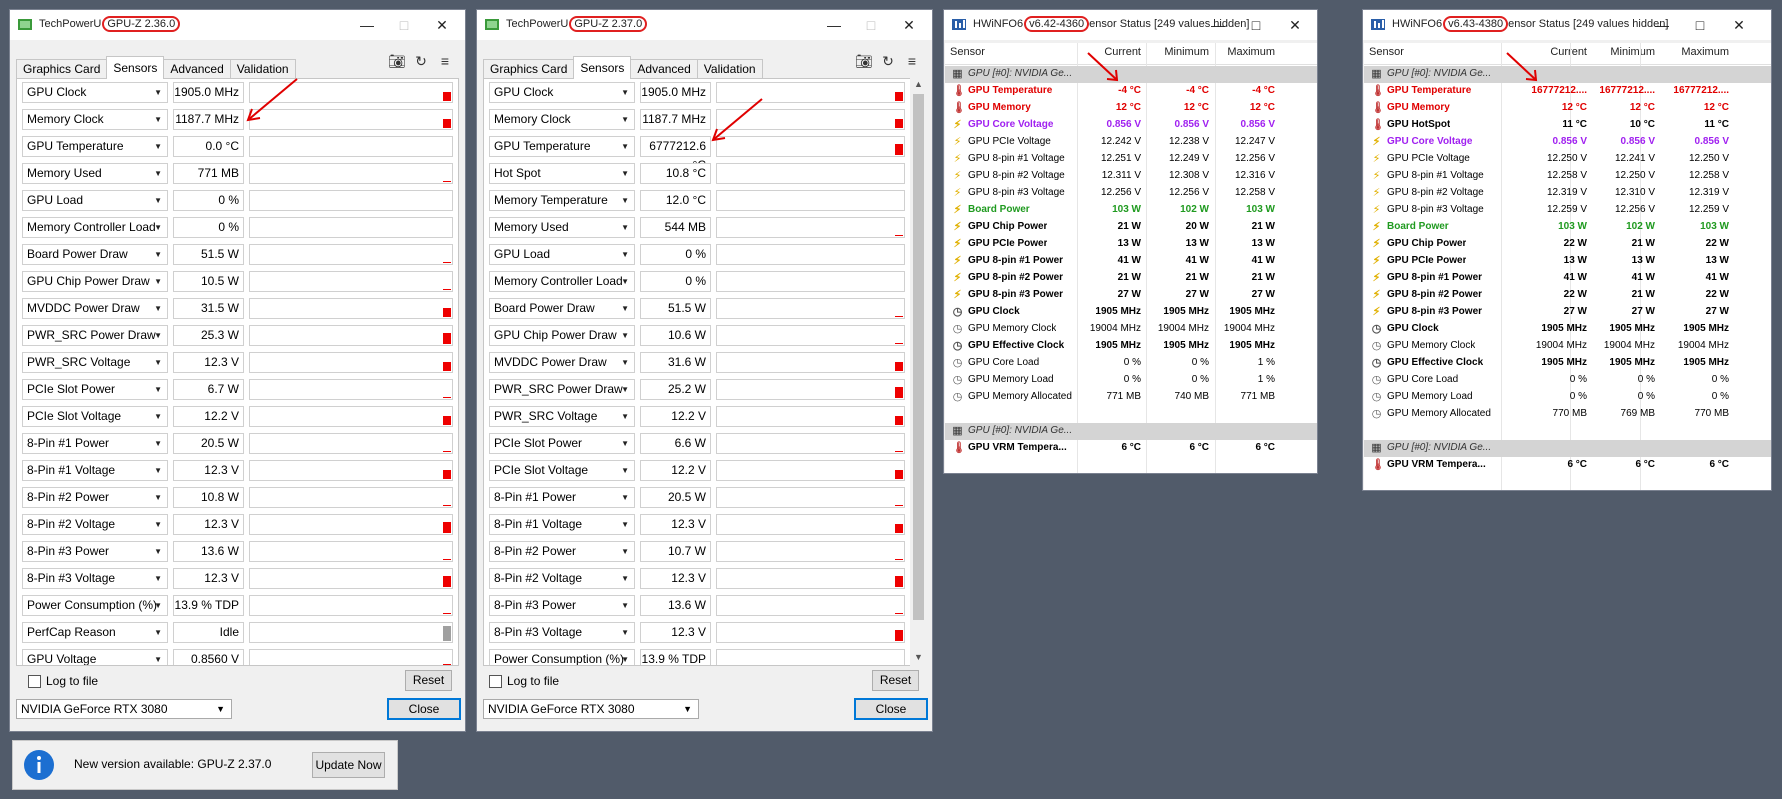 This screenshot has width=1782, height=799. Describe the element at coordinates (664, 69) in the screenshot. I see `tab-advanced: Advanced` at that location.